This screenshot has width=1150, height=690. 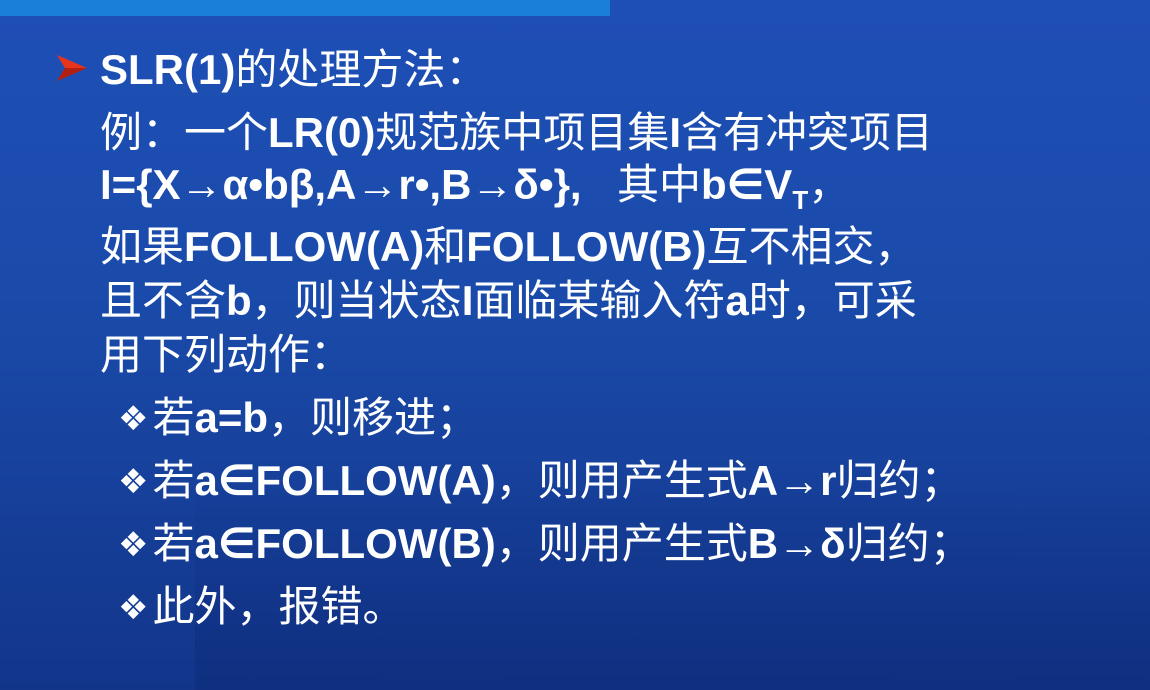 What do you see at coordinates (832, 300) in the screenshot?
I see `condition-text: 时，可采` at bounding box center [832, 300].